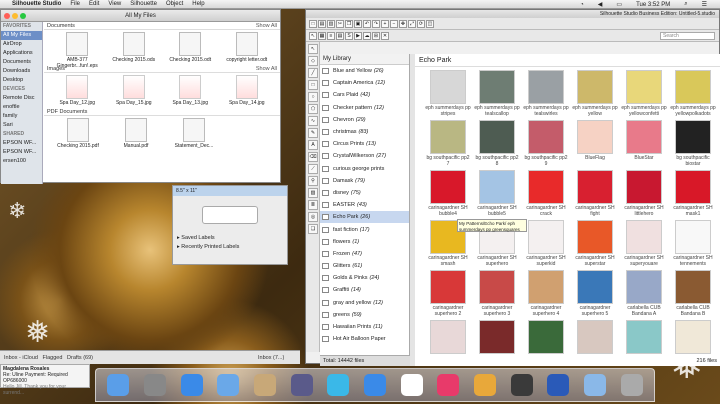  What do you see at coordinates (364, 95) in the screenshot?
I see `library-folder: Cars Plaid (42)` at bounding box center [364, 95].